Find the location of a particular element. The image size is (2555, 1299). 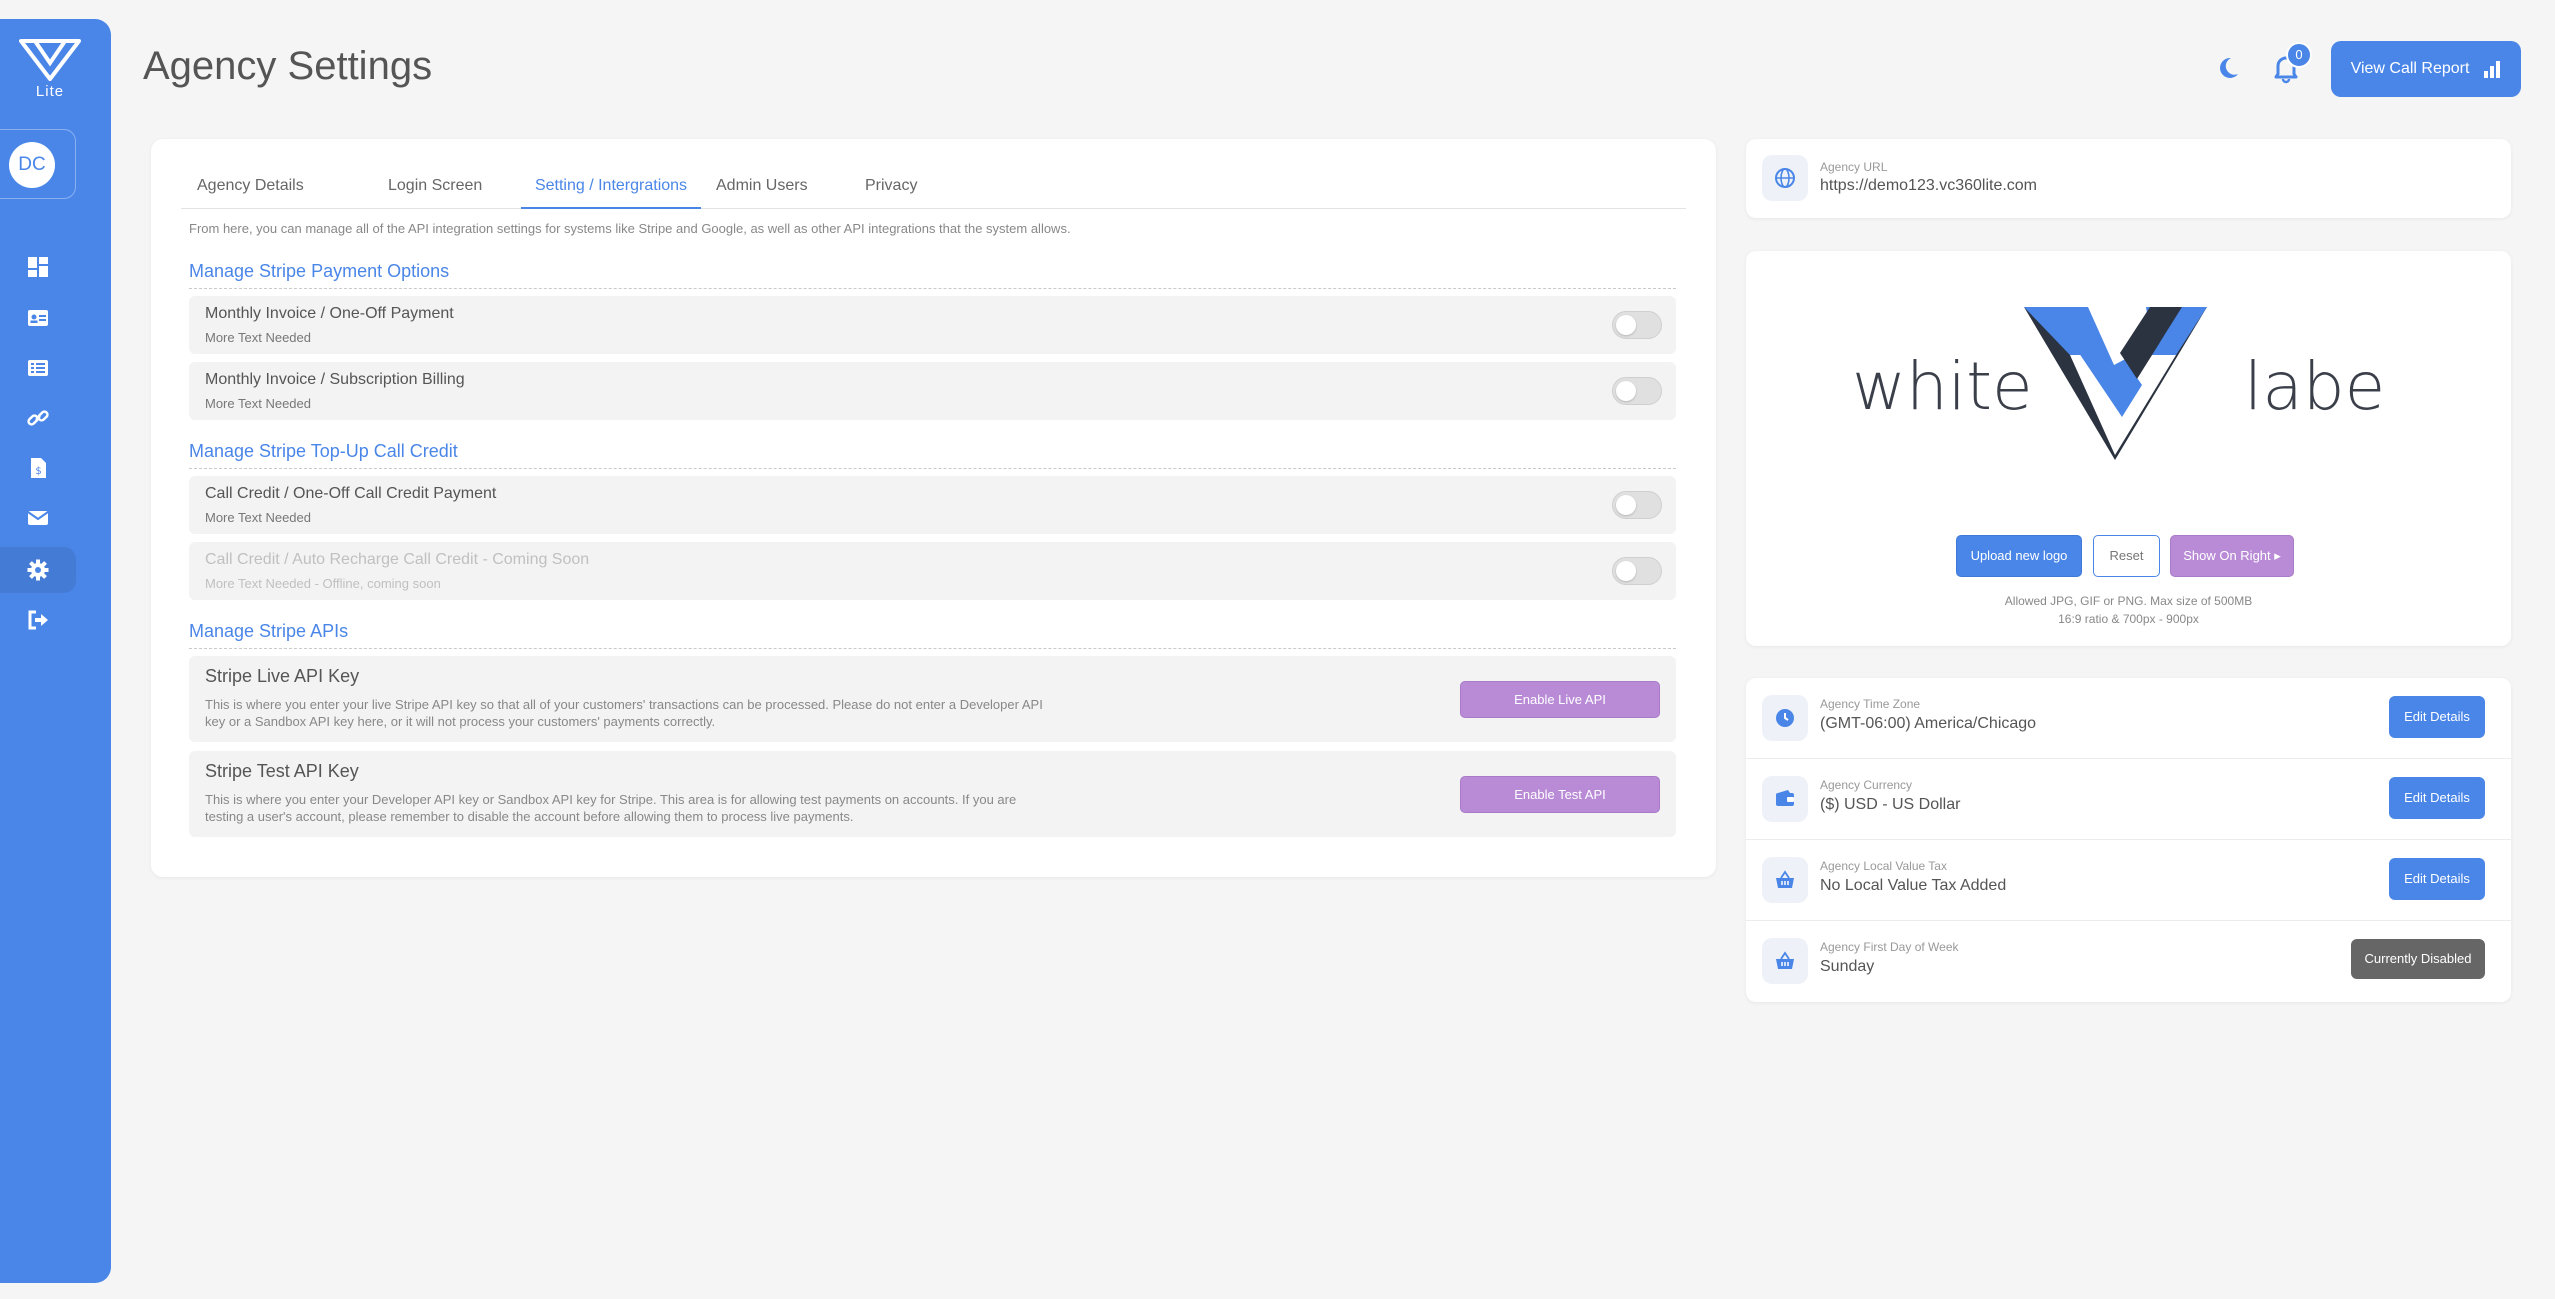

invoice-icon: $ is located at coordinates (38, 468).